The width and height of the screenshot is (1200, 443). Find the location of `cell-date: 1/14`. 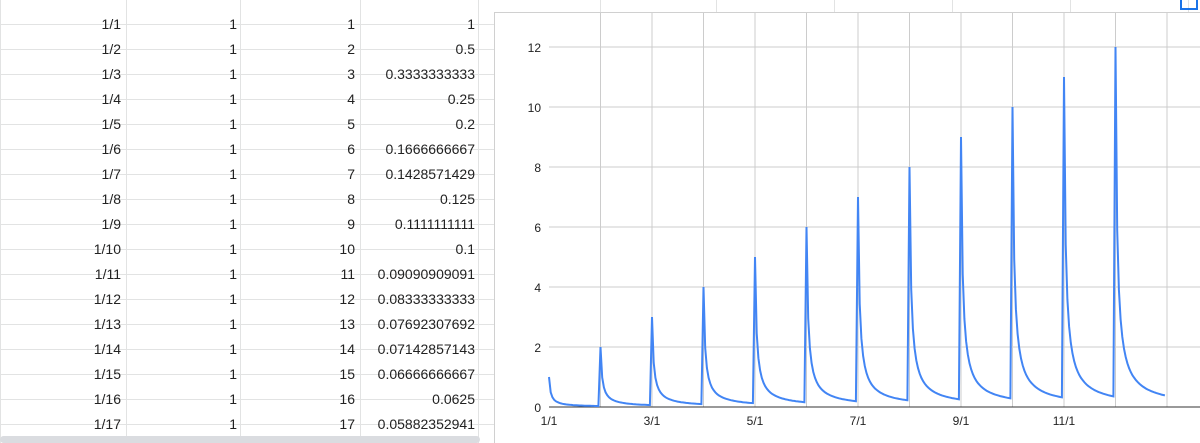

cell-date: 1/14 is located at coordinates (62, 349).